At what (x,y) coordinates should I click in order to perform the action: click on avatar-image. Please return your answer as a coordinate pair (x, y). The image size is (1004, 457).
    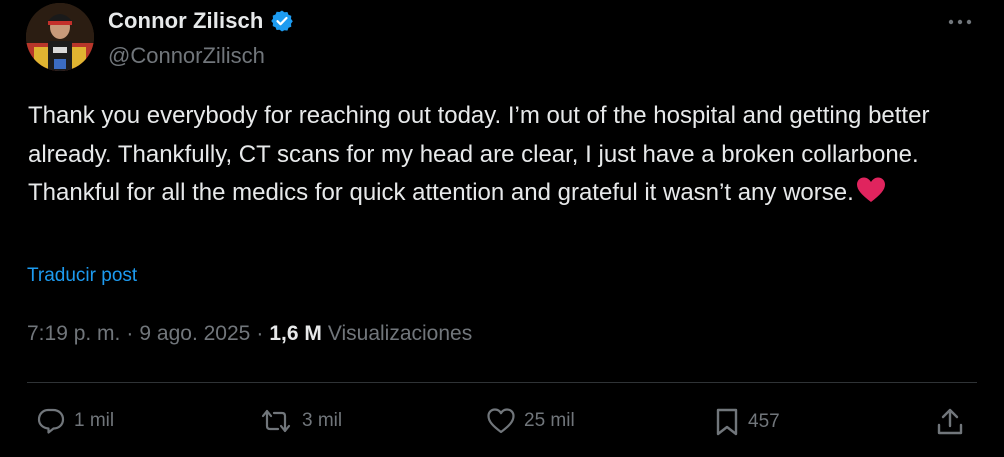
    Looking at the image, I should click on (60, 37).